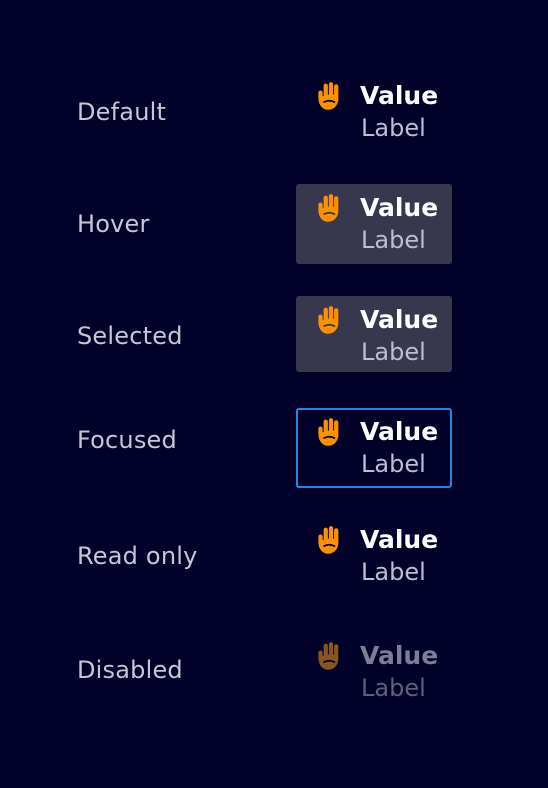 The width and height of the screenshot is (548, 788). Describe the element at coordinates (137, 556) in the screenshot. I see `state-name: Read only` at that location.